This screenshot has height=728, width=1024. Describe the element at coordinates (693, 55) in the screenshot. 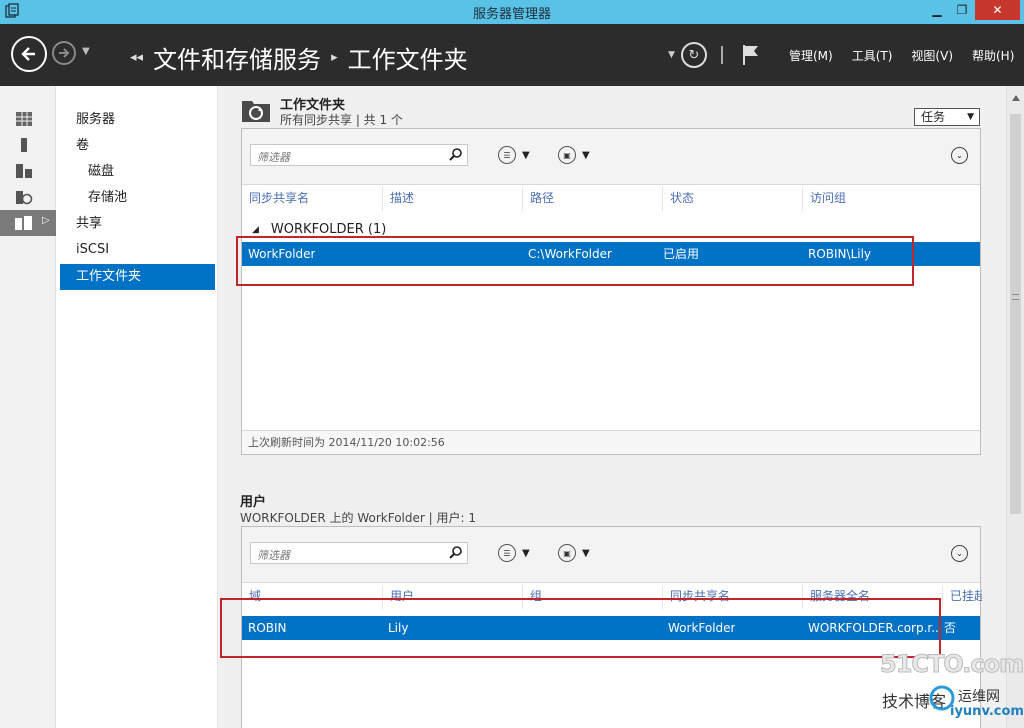

I see `refresh-icon: ↻` at that location.